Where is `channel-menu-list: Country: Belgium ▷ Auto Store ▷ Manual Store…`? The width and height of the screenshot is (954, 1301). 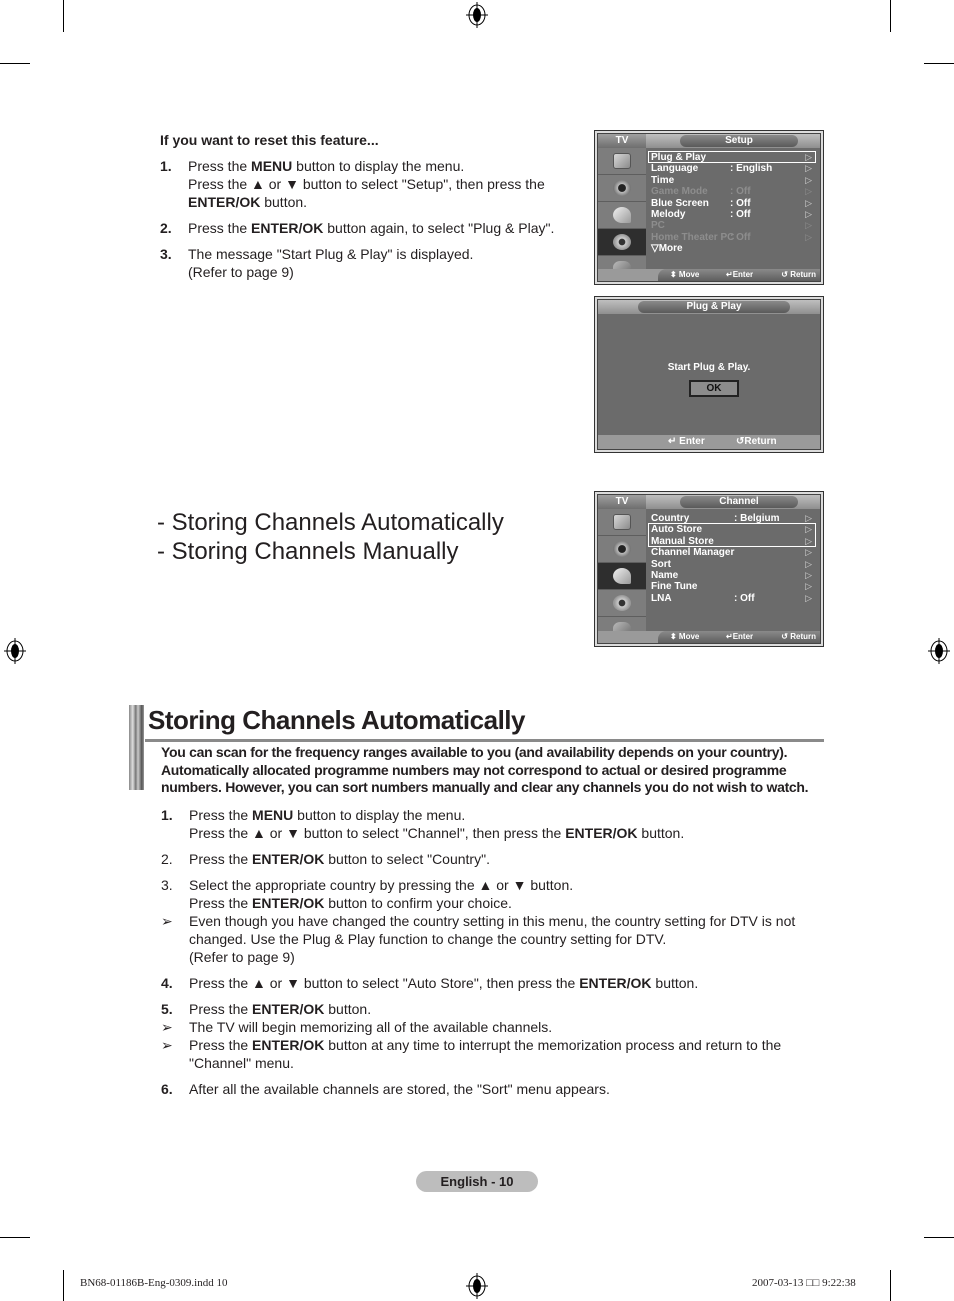
channel-menu-list: Country: Belgium ▷ Auto Store ▷ Manual Store… is located at coordinates (732, 558).